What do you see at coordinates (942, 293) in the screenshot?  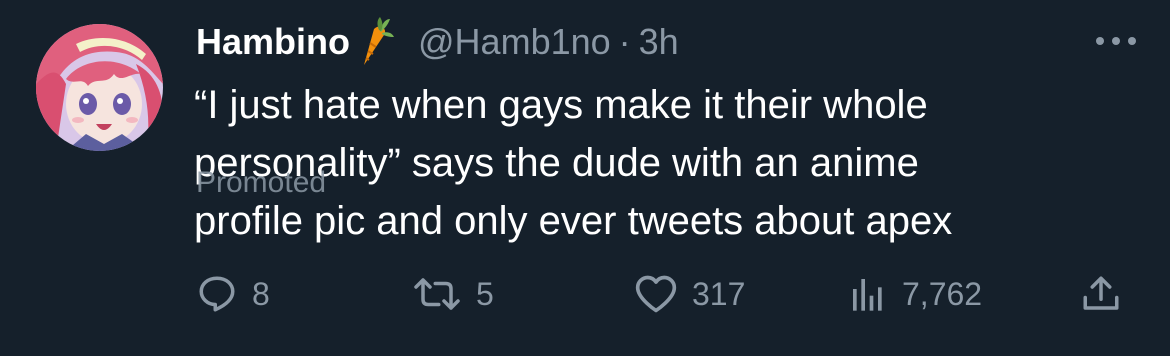 I see `views-count: 7,762` at bounding box center [942, 293].